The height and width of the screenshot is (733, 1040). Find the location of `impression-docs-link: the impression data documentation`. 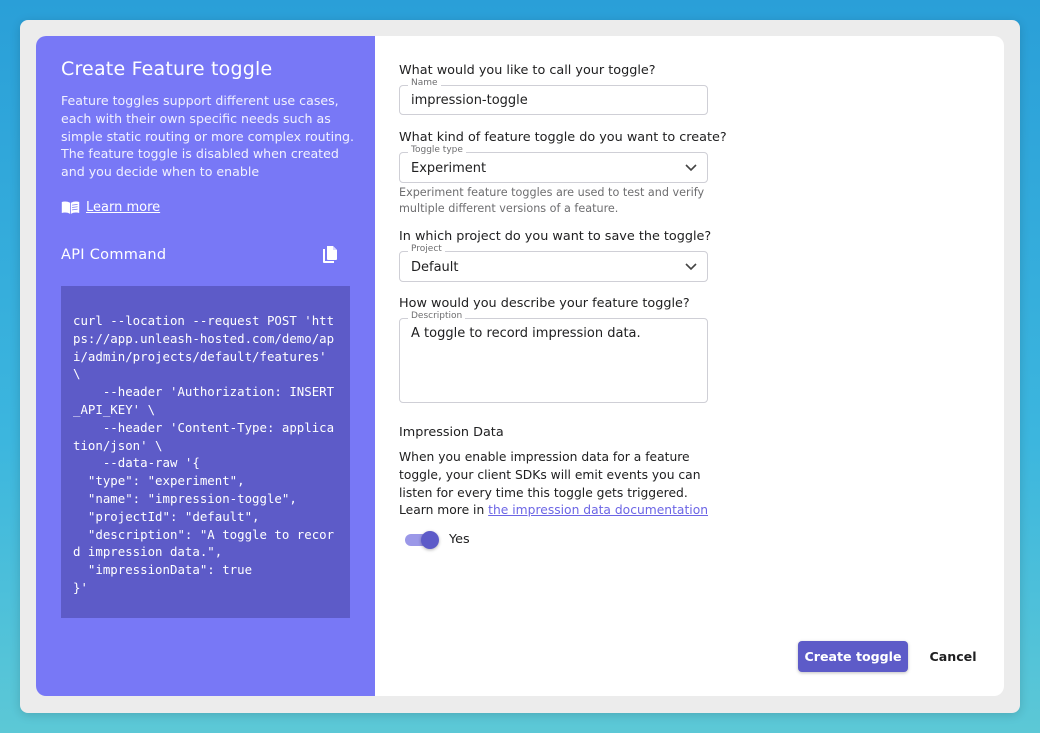

impression-docs-link: the impression data documentation is located at coordinates (598, 510).